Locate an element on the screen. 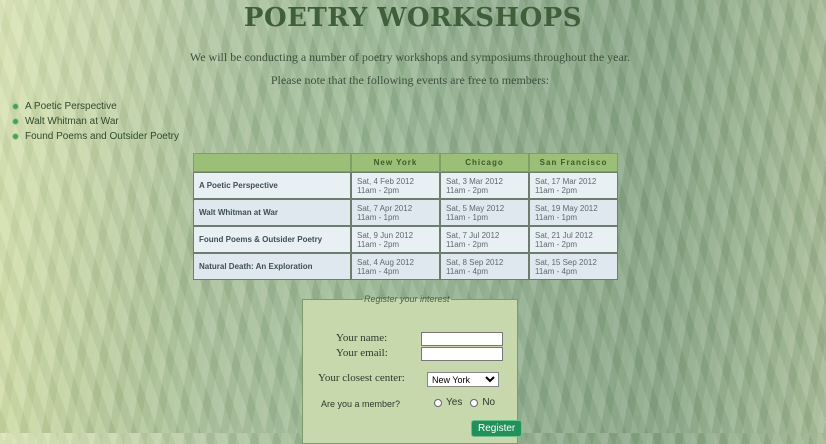 The image size is (826, 444). event-date-cell: Sat, 5 May 2012 11am - 1pm is located at coordinates (484, 212).